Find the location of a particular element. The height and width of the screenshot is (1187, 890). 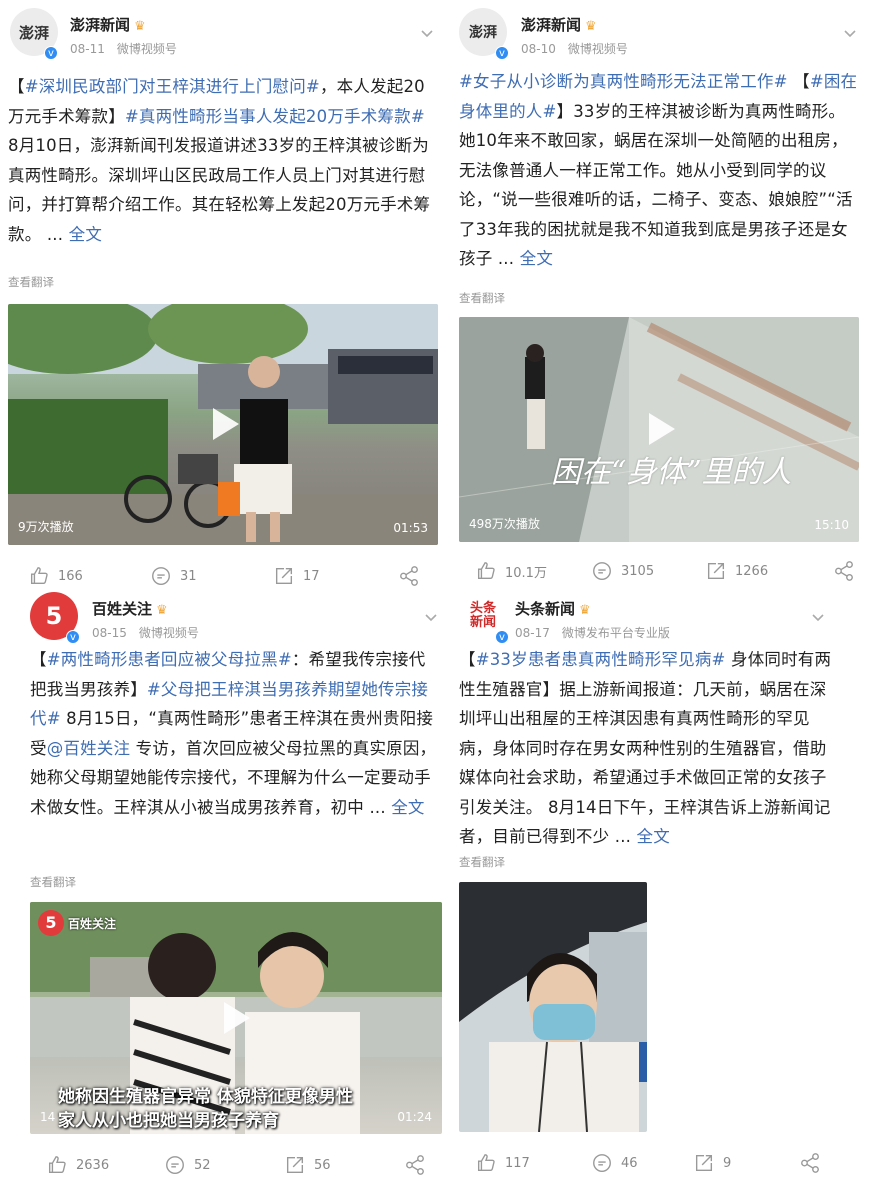

action-bar: 166 31 17 is located at coordinates (223, 578).